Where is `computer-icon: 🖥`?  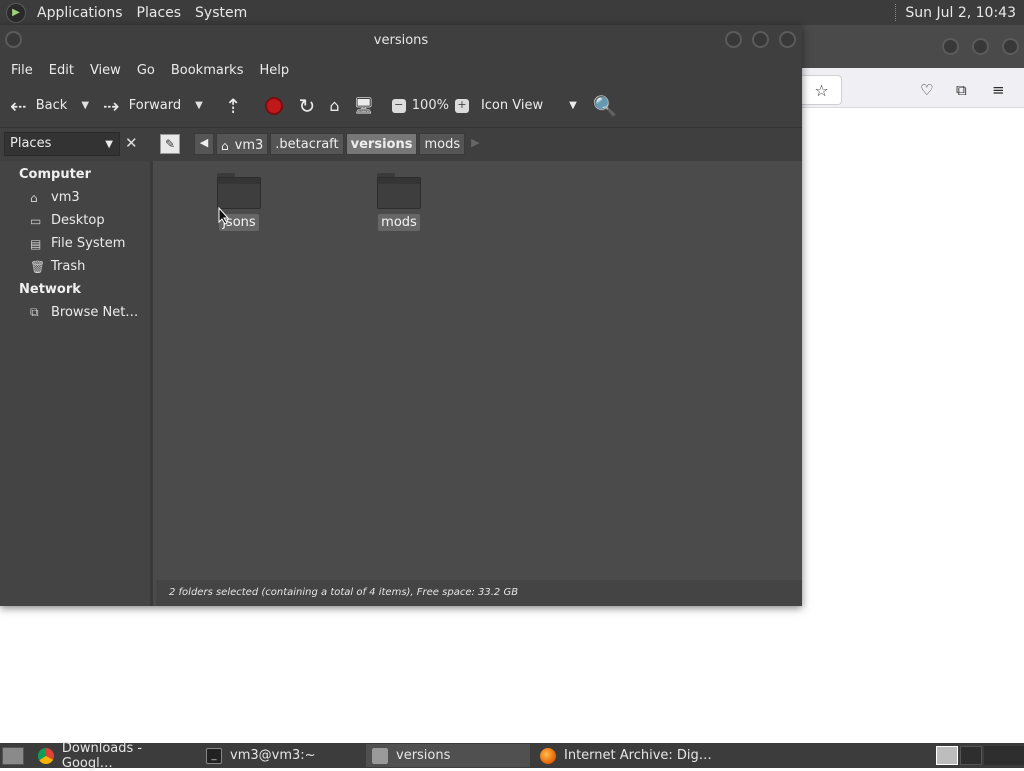 computer-icon: 🖥 is located at coordinates (363, 105).